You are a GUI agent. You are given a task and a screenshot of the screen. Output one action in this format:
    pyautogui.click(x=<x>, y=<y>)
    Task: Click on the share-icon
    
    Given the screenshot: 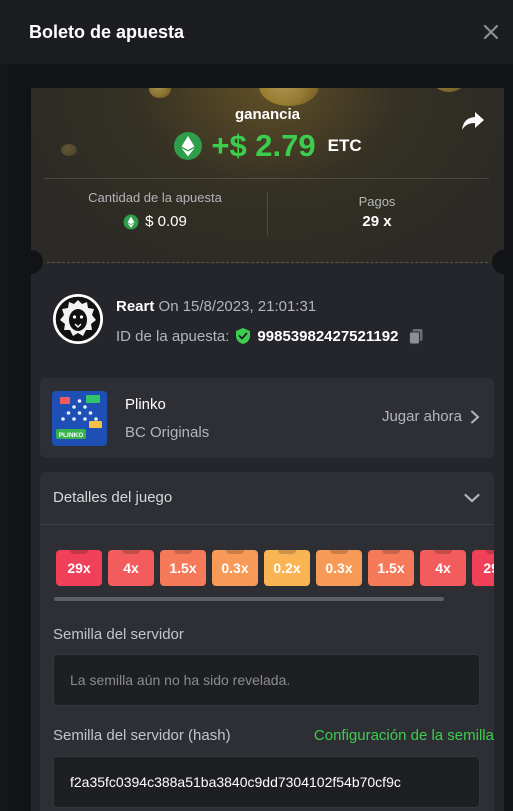 What is the action you would take?
    pyautogui.click(x=473, y=121)
    